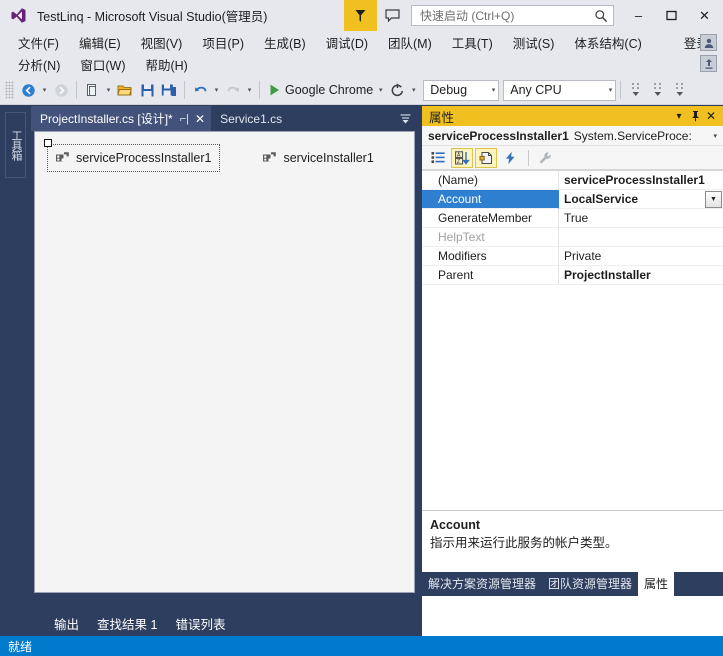 The height and width of the screenshot is (656, 723). Describe the element at coordinates (704, 15) in the screenshot. I see `close-button: ✕` at that location.